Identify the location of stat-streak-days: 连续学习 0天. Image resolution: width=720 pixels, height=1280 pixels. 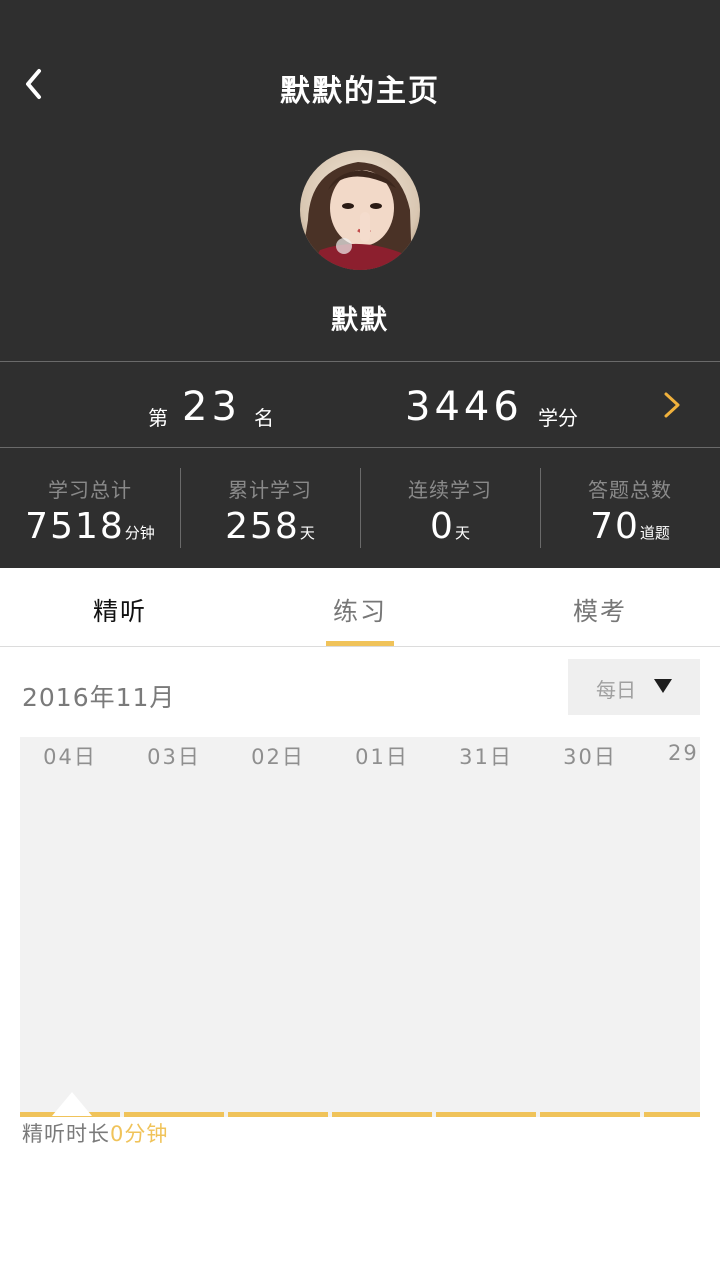
(450, 508).